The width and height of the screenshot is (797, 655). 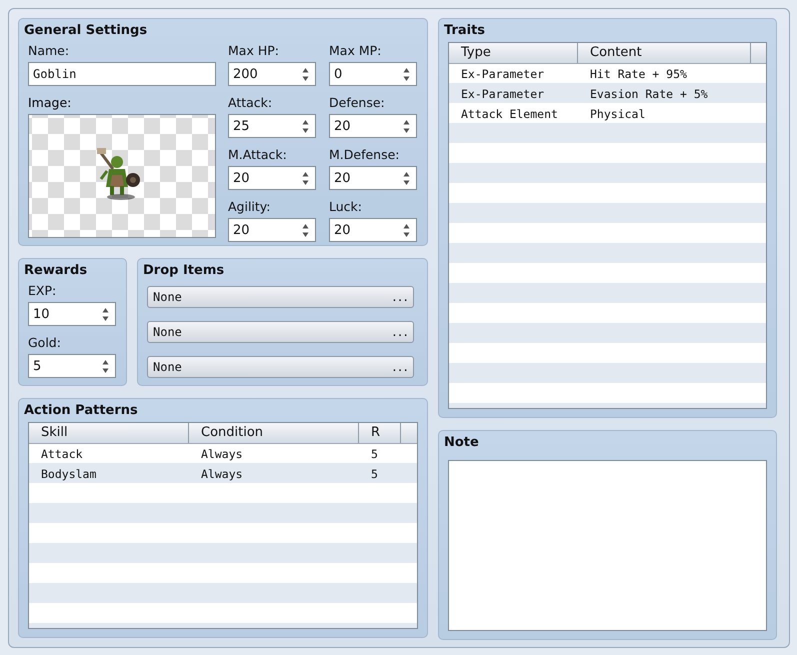 What do you see at coordinates (465, 31) in the screenshot?
I see `panel-title: Traits` at bounding box center [465, 31].